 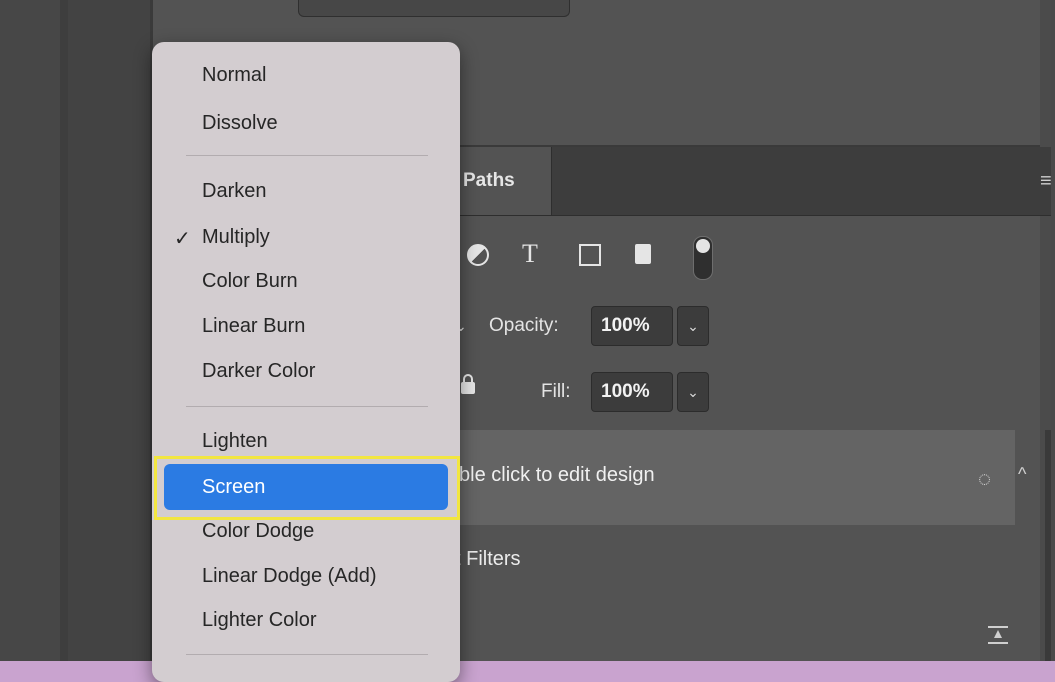 I want to click on tab-paths-label: Paths, so click(x=489, y=180).